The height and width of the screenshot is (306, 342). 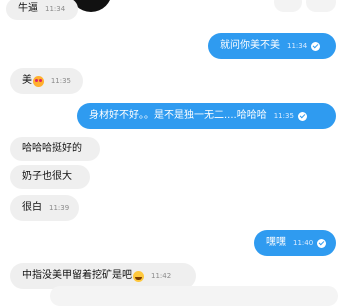 I want to click on message-incoming: 奶子也很大, so click(x=50, y=177).